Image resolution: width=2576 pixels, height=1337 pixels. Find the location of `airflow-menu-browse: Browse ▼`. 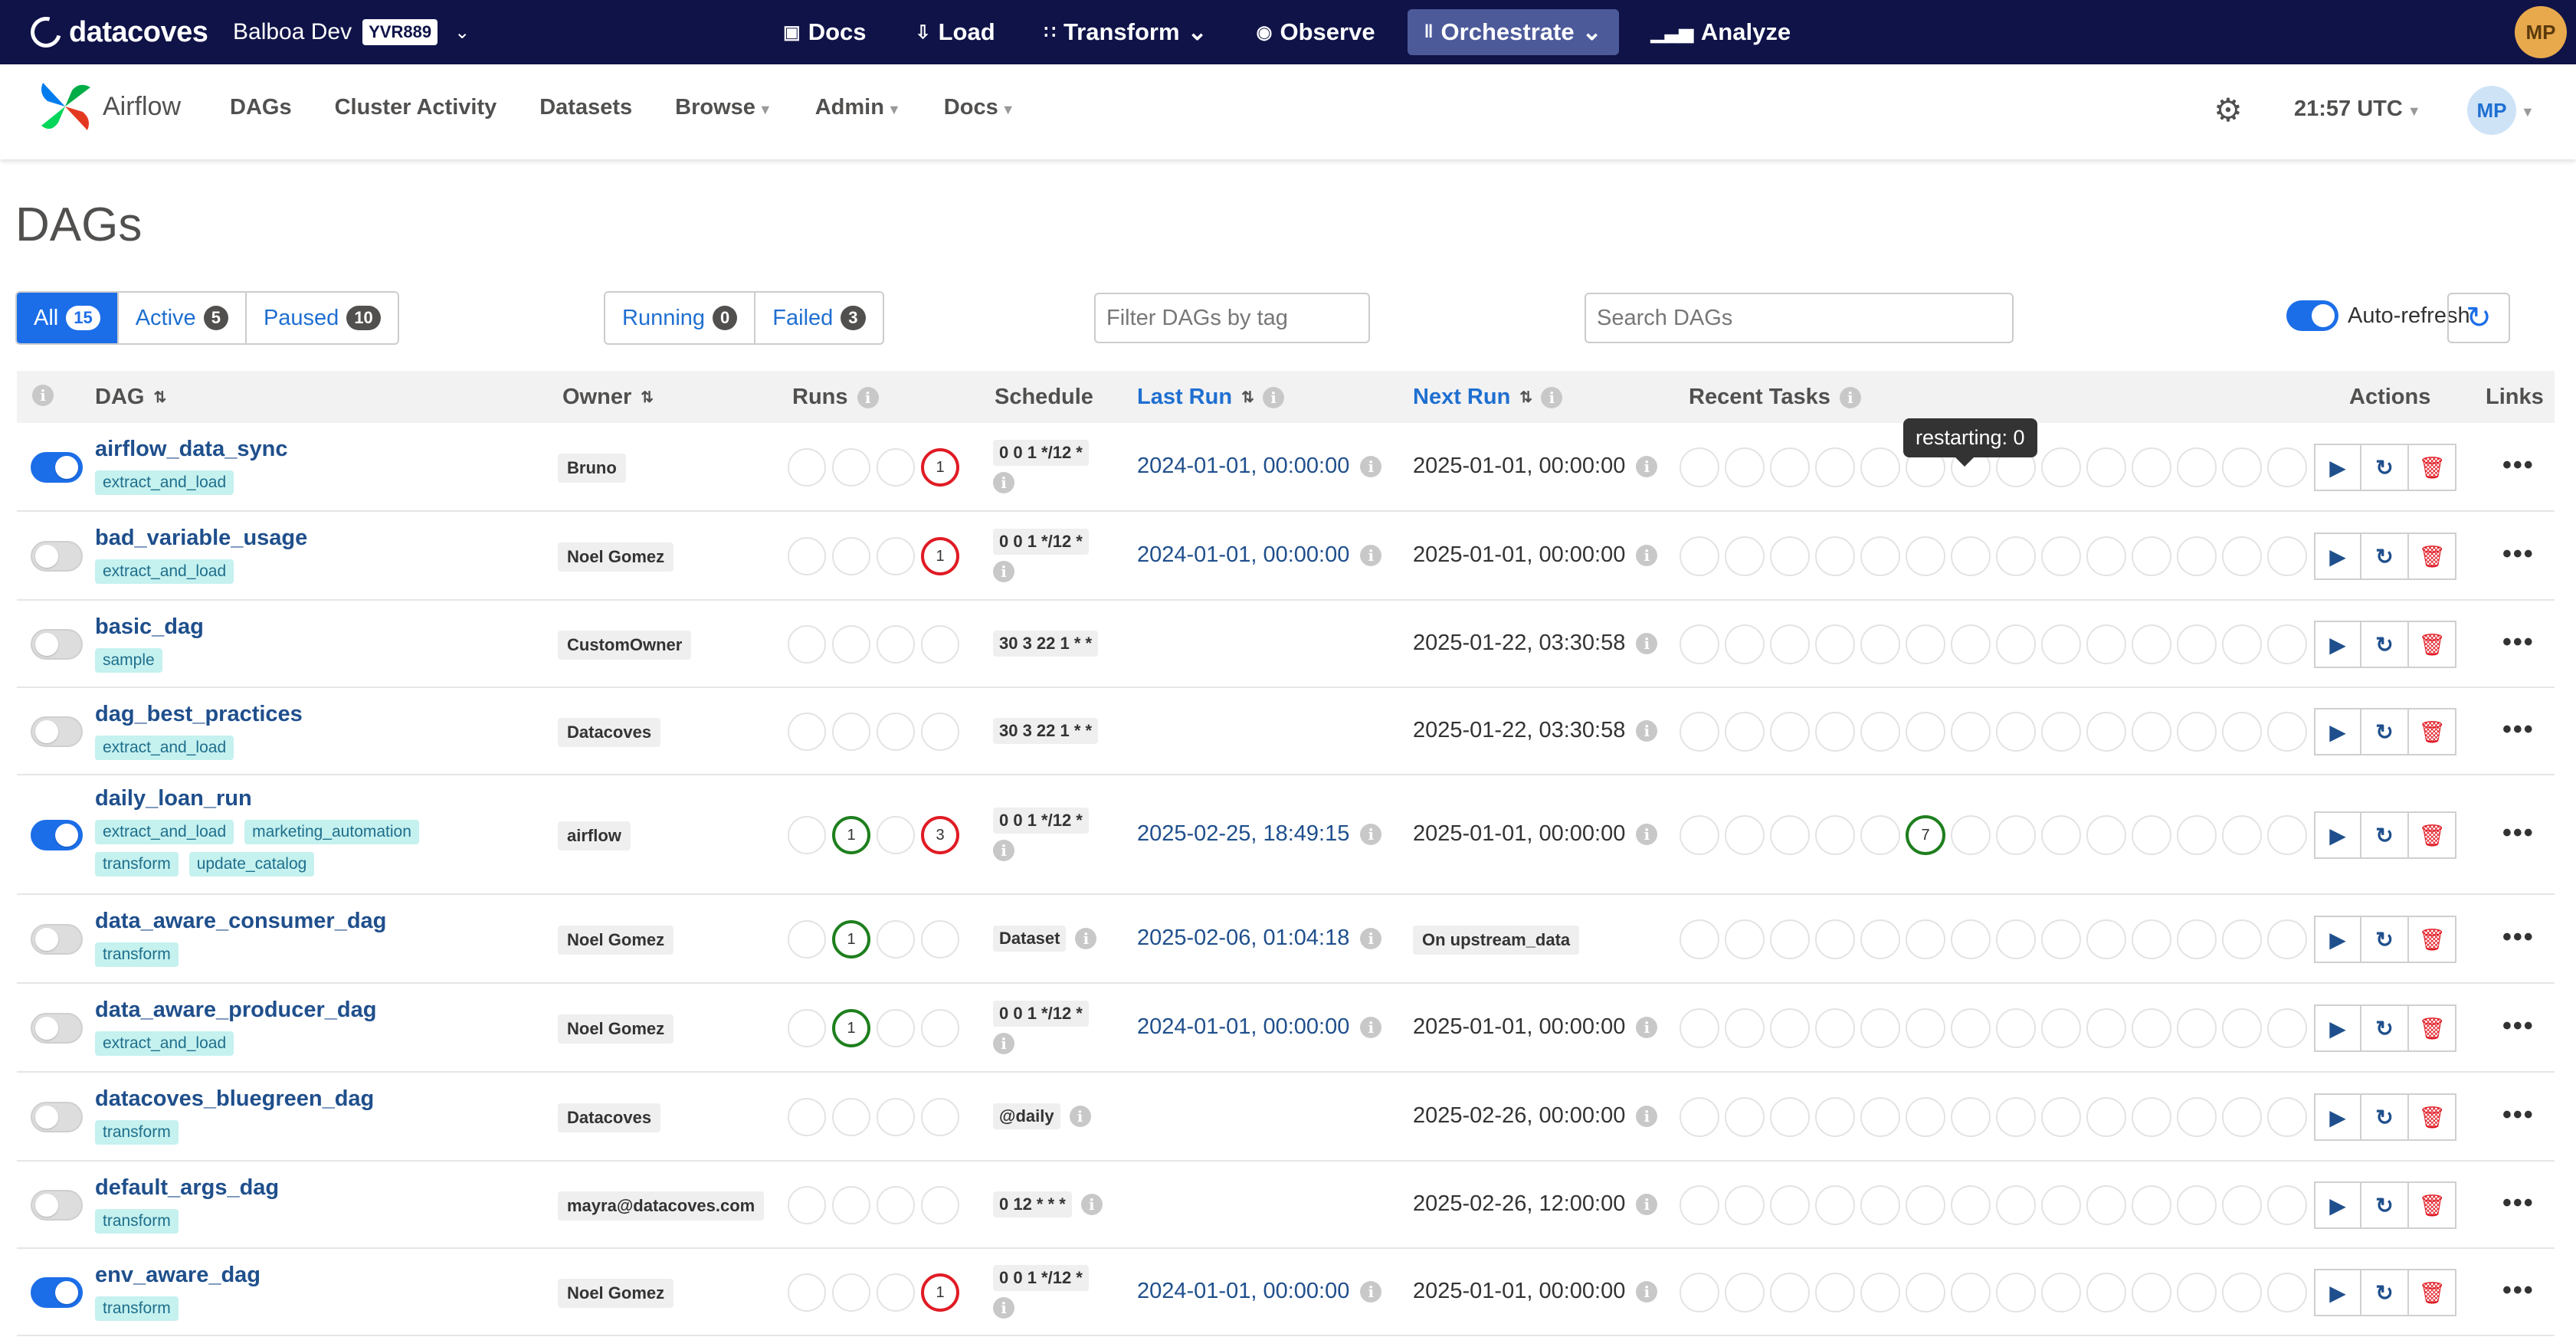

airflow-menu-browse: Browse ▼ is located at coordinates (724, 107).